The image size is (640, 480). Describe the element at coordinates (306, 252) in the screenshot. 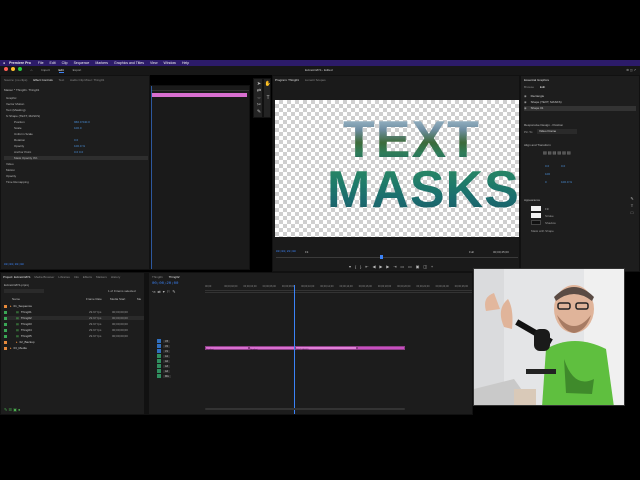

I see `program-fit-select: Fit` at that location.